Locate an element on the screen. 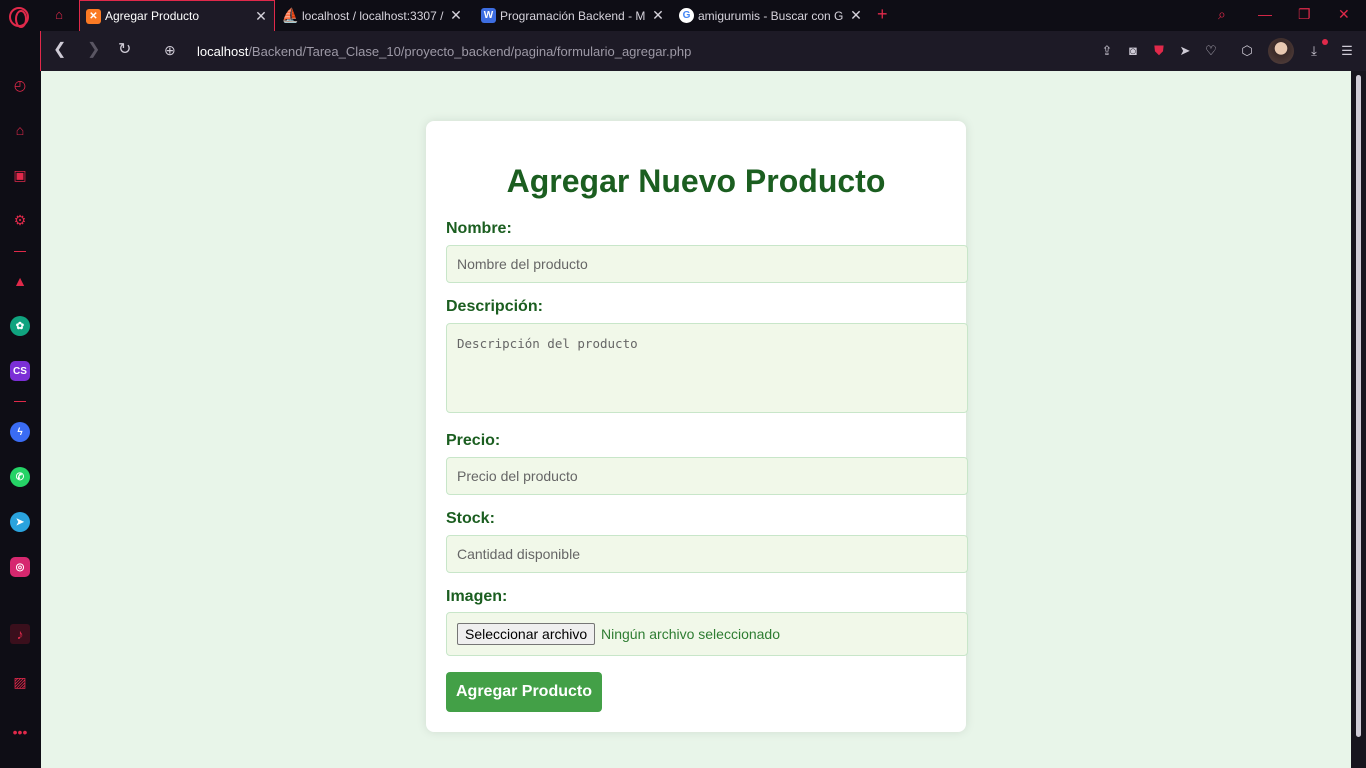  back-button: ❮ is located at coordinates (59, 50).